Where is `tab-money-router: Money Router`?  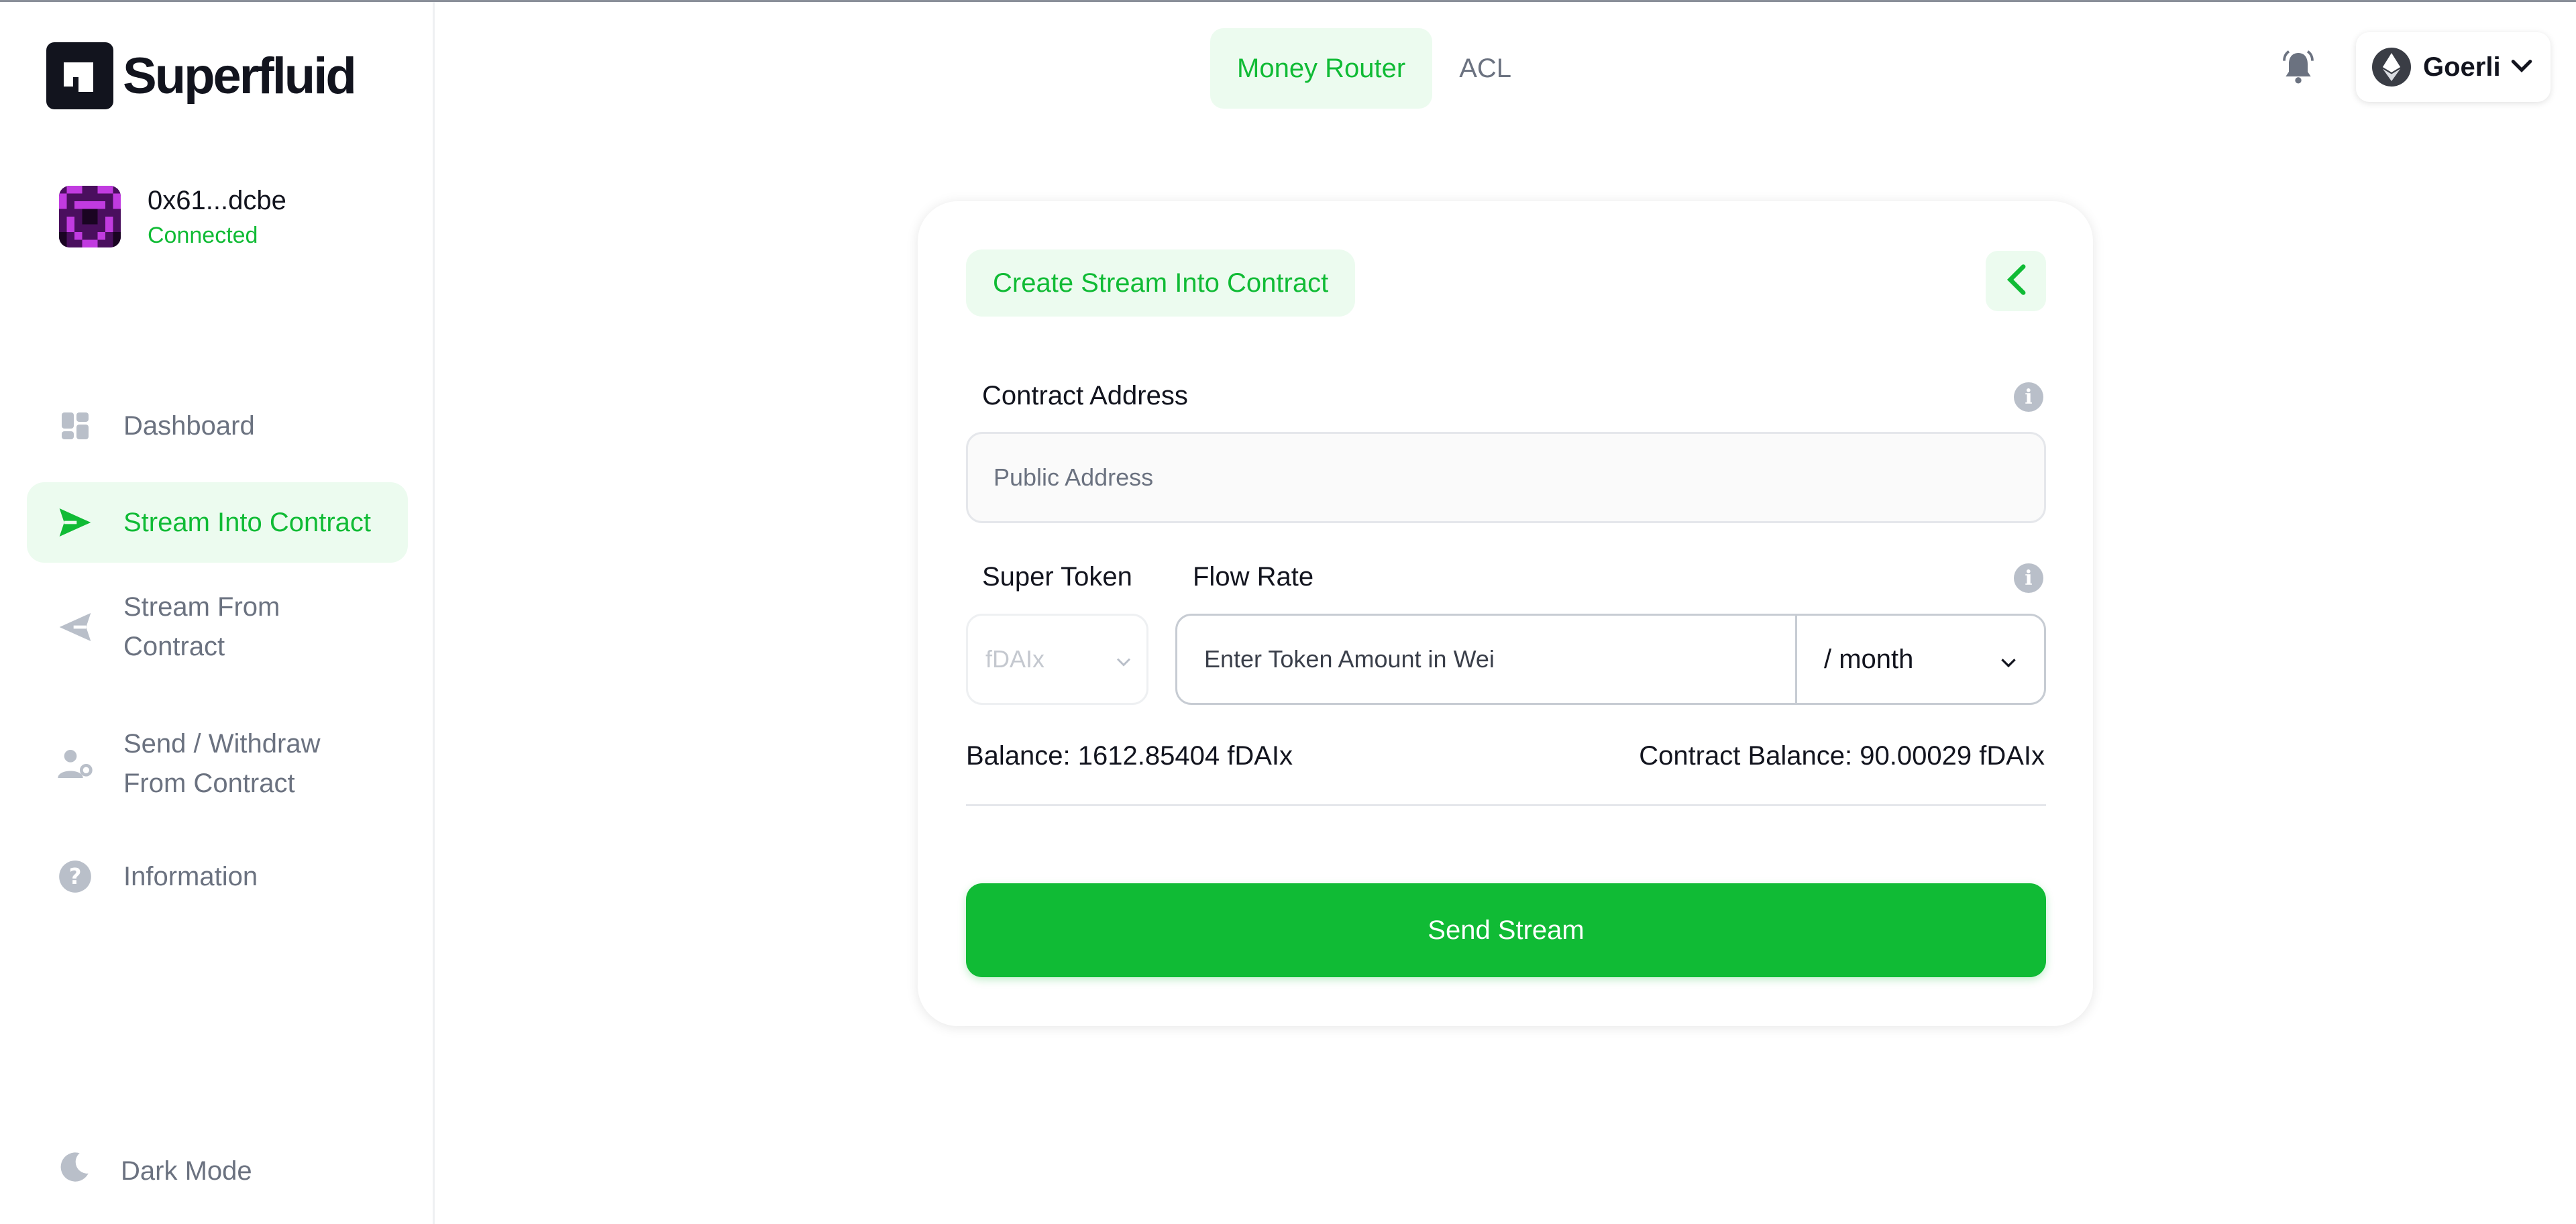 tab-money-router: Money Router is located at coordinates (1321, 68).